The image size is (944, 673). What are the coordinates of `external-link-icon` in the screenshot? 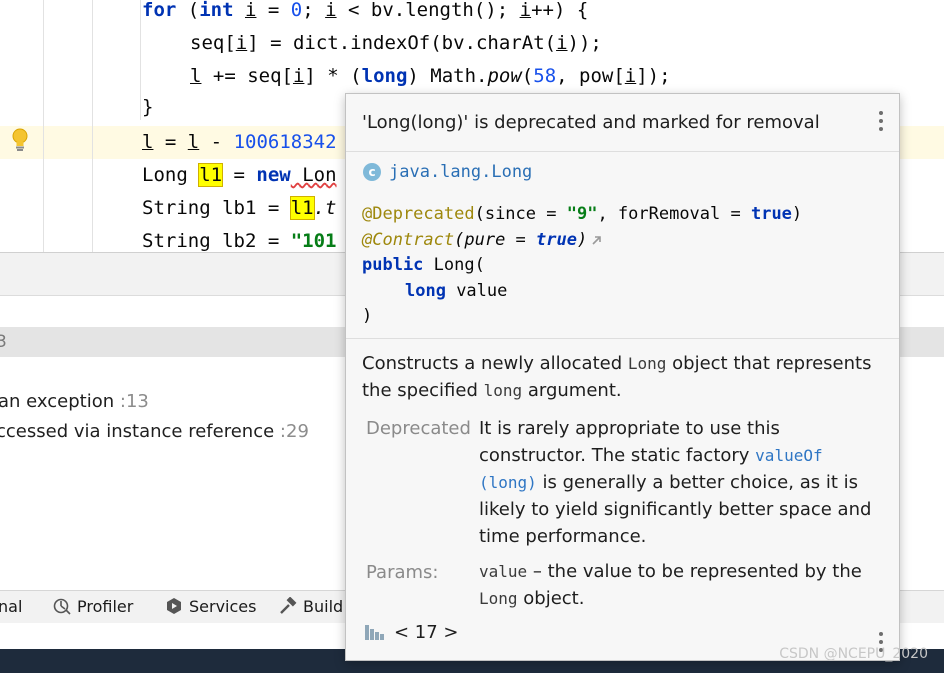 It's located at (597, 240).